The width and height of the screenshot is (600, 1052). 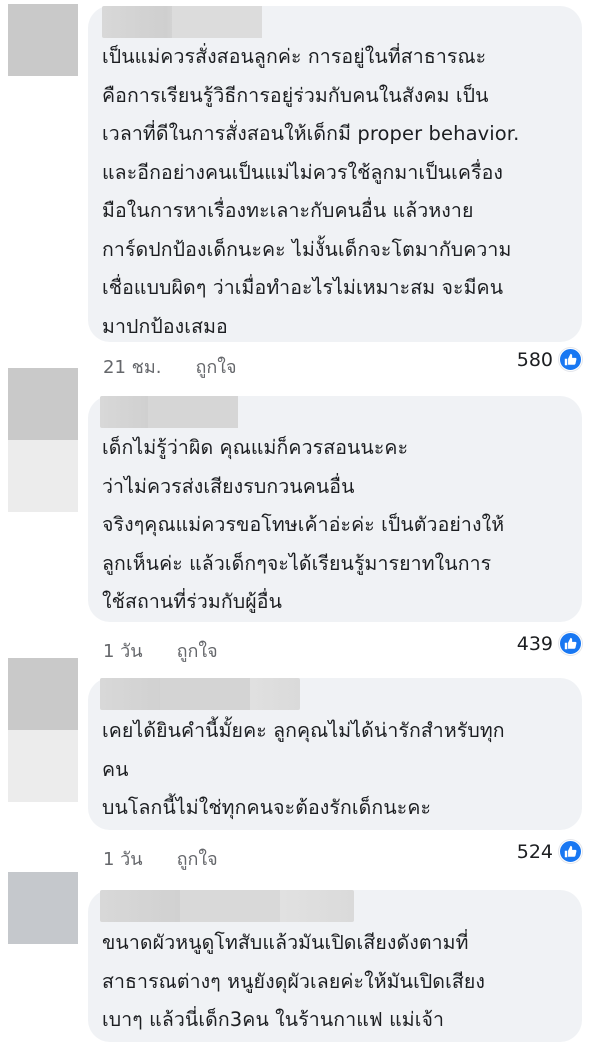 I want to click on reaction-summary: 524, so click(x=549, y=851).